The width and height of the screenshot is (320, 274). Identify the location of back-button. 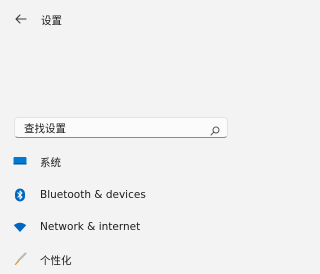
(21, 20).